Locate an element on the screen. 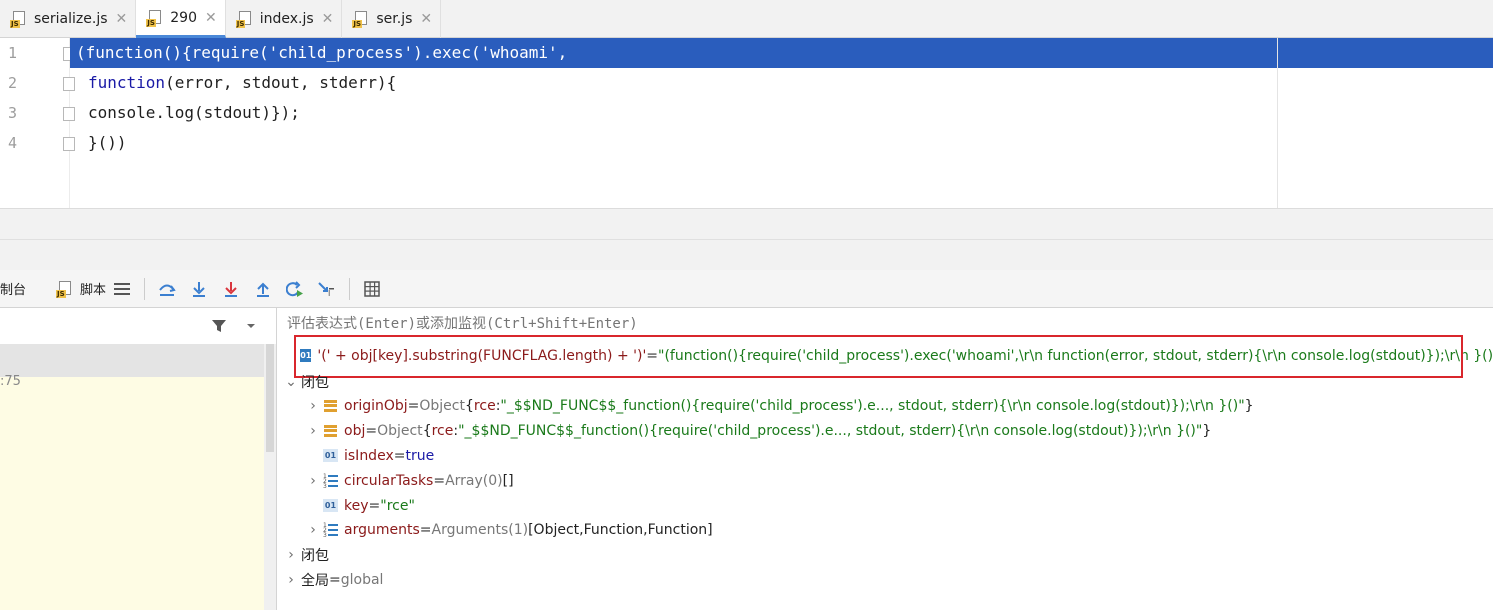 This screenshot has width=1493, height=610. tab-label: index.js is located at coordinates (286, 19).